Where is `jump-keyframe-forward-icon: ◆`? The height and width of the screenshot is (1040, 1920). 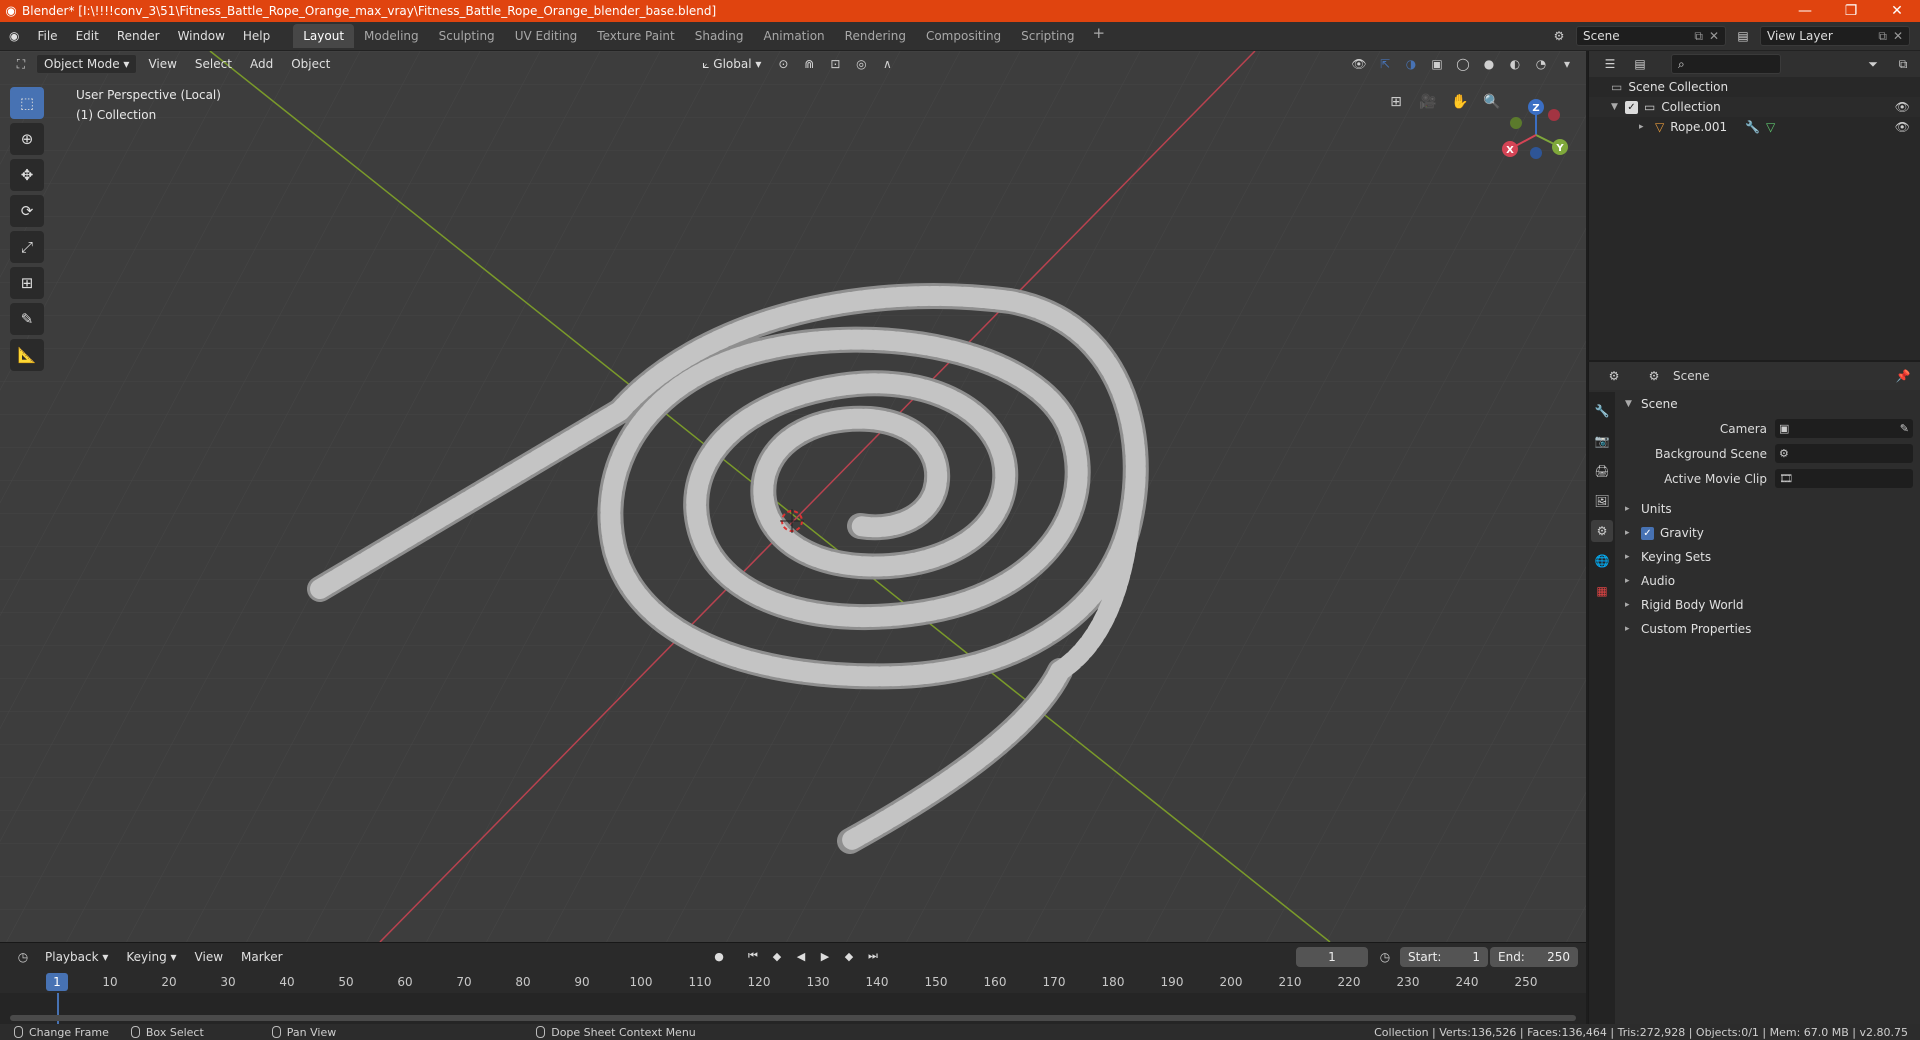
jump-keyframe-forward-icon: ◆ is located at coordinates (849, 956).